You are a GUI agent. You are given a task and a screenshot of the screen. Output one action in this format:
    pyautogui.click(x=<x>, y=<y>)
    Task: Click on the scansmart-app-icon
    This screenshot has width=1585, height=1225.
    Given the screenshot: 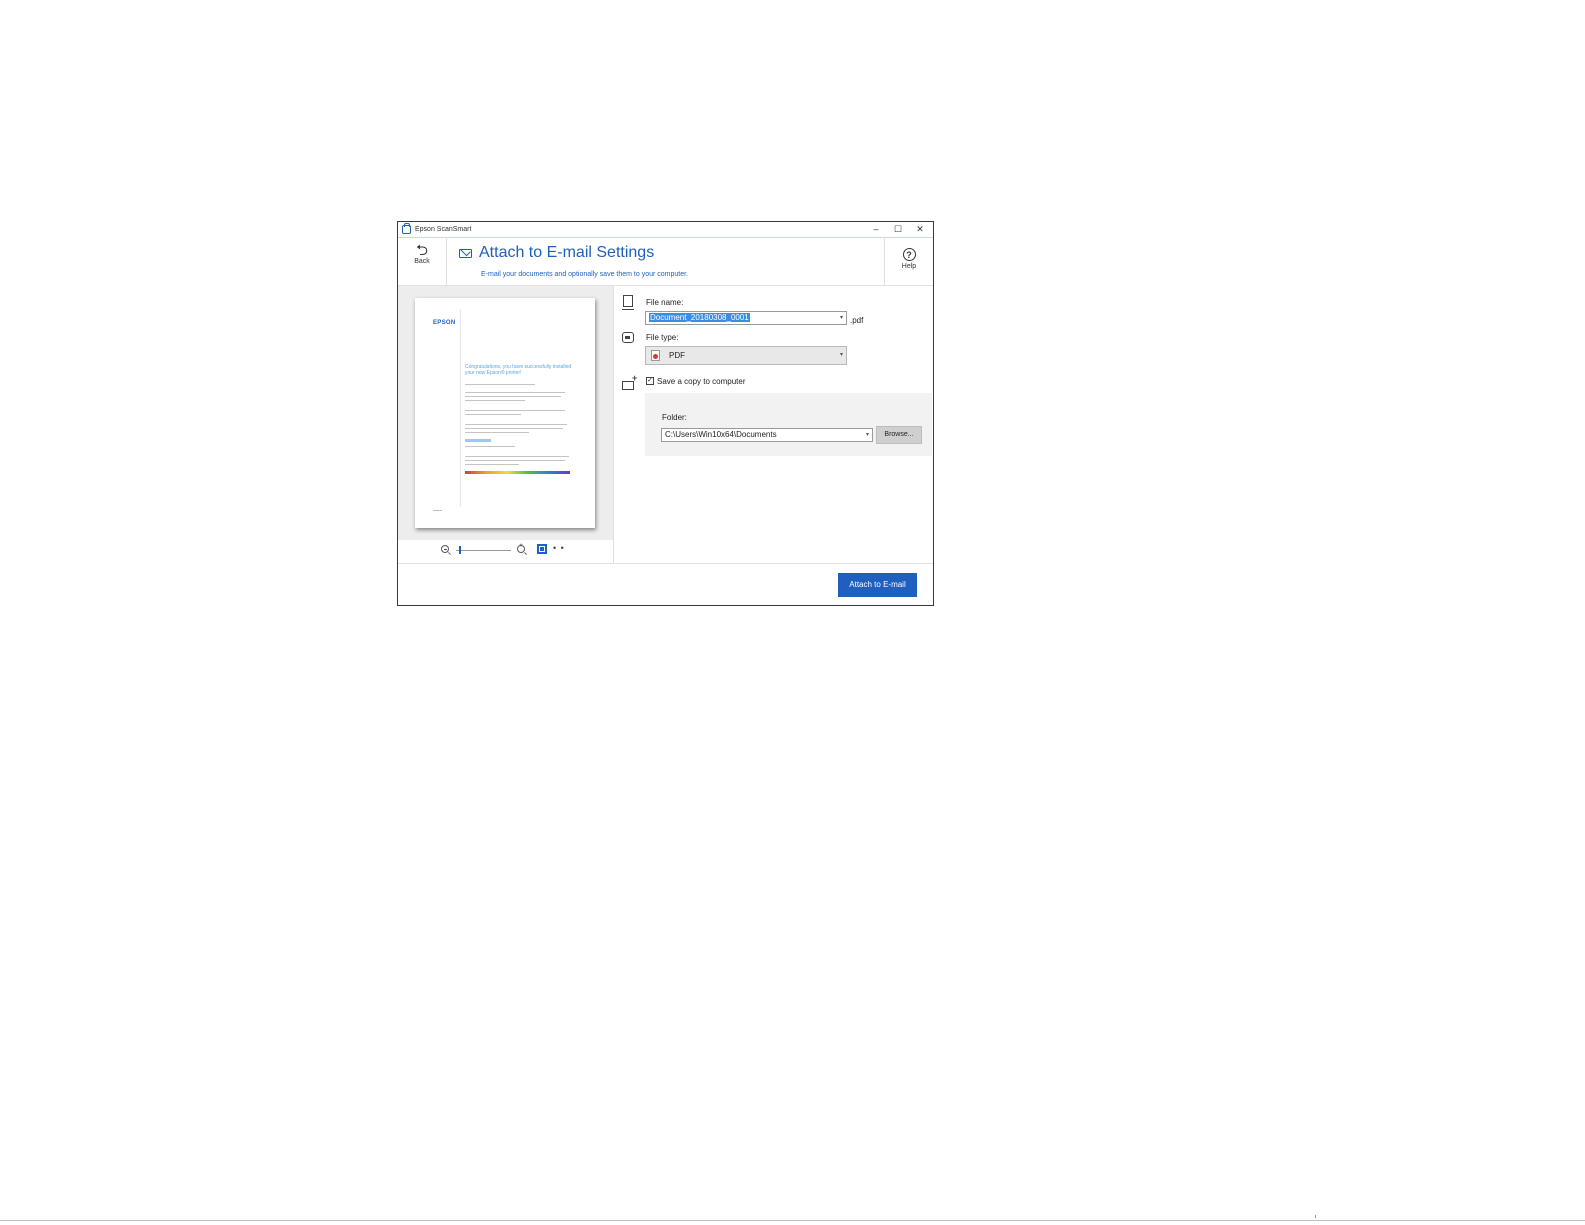 What is the action you would take?
    pyautogui.click(x=406, y=228)
    